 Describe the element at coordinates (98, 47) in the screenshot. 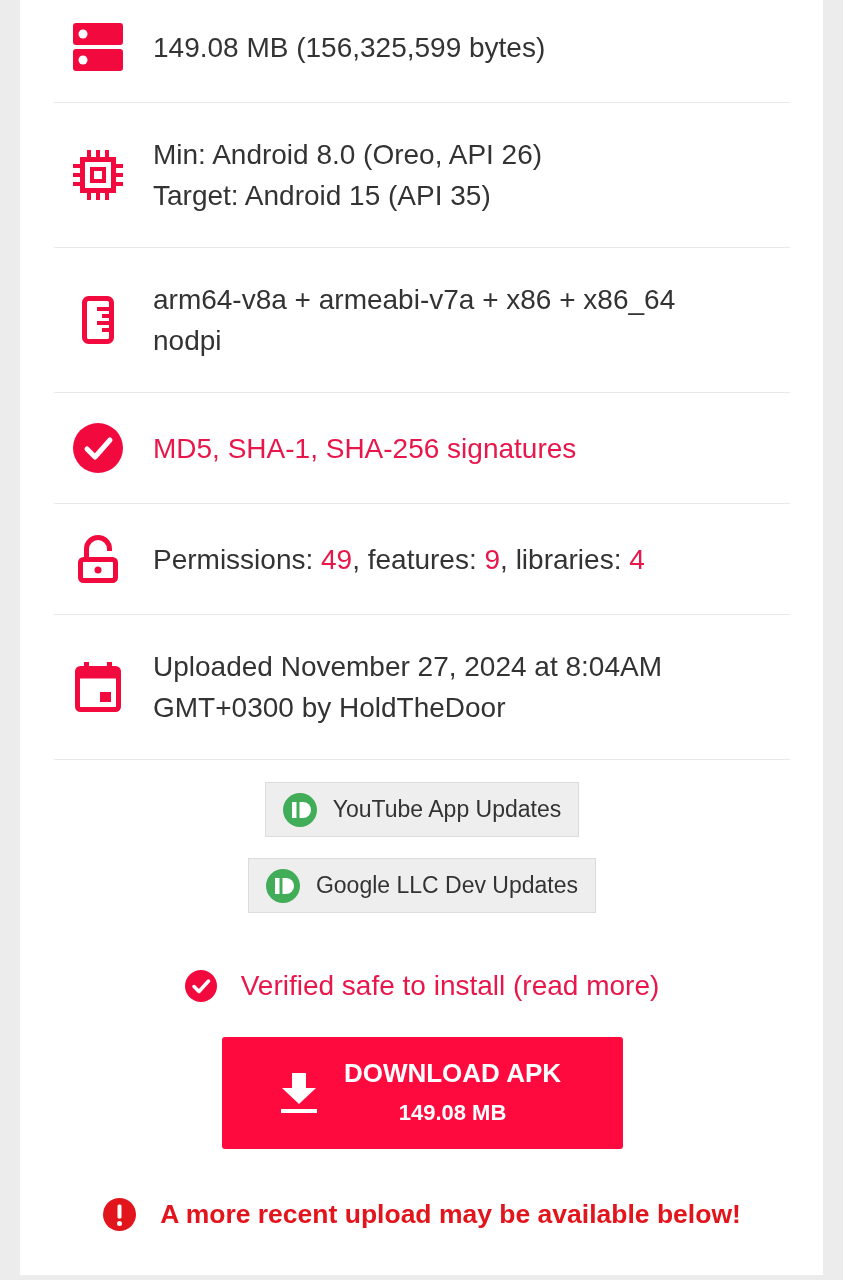

I see `server-icon` at that location.